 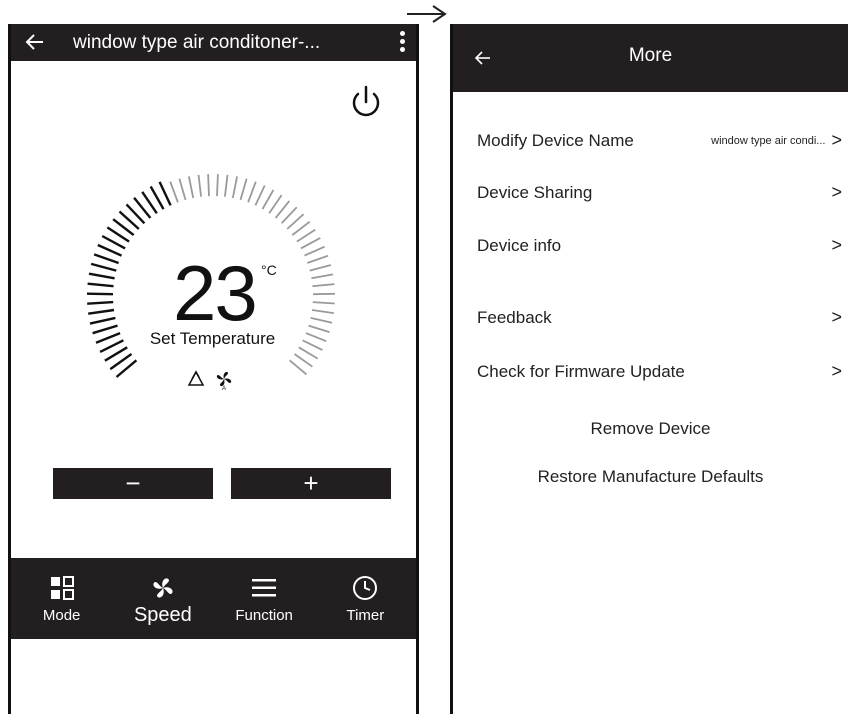 I want to click on menu-lines-icon, so click(x=264, y=588).